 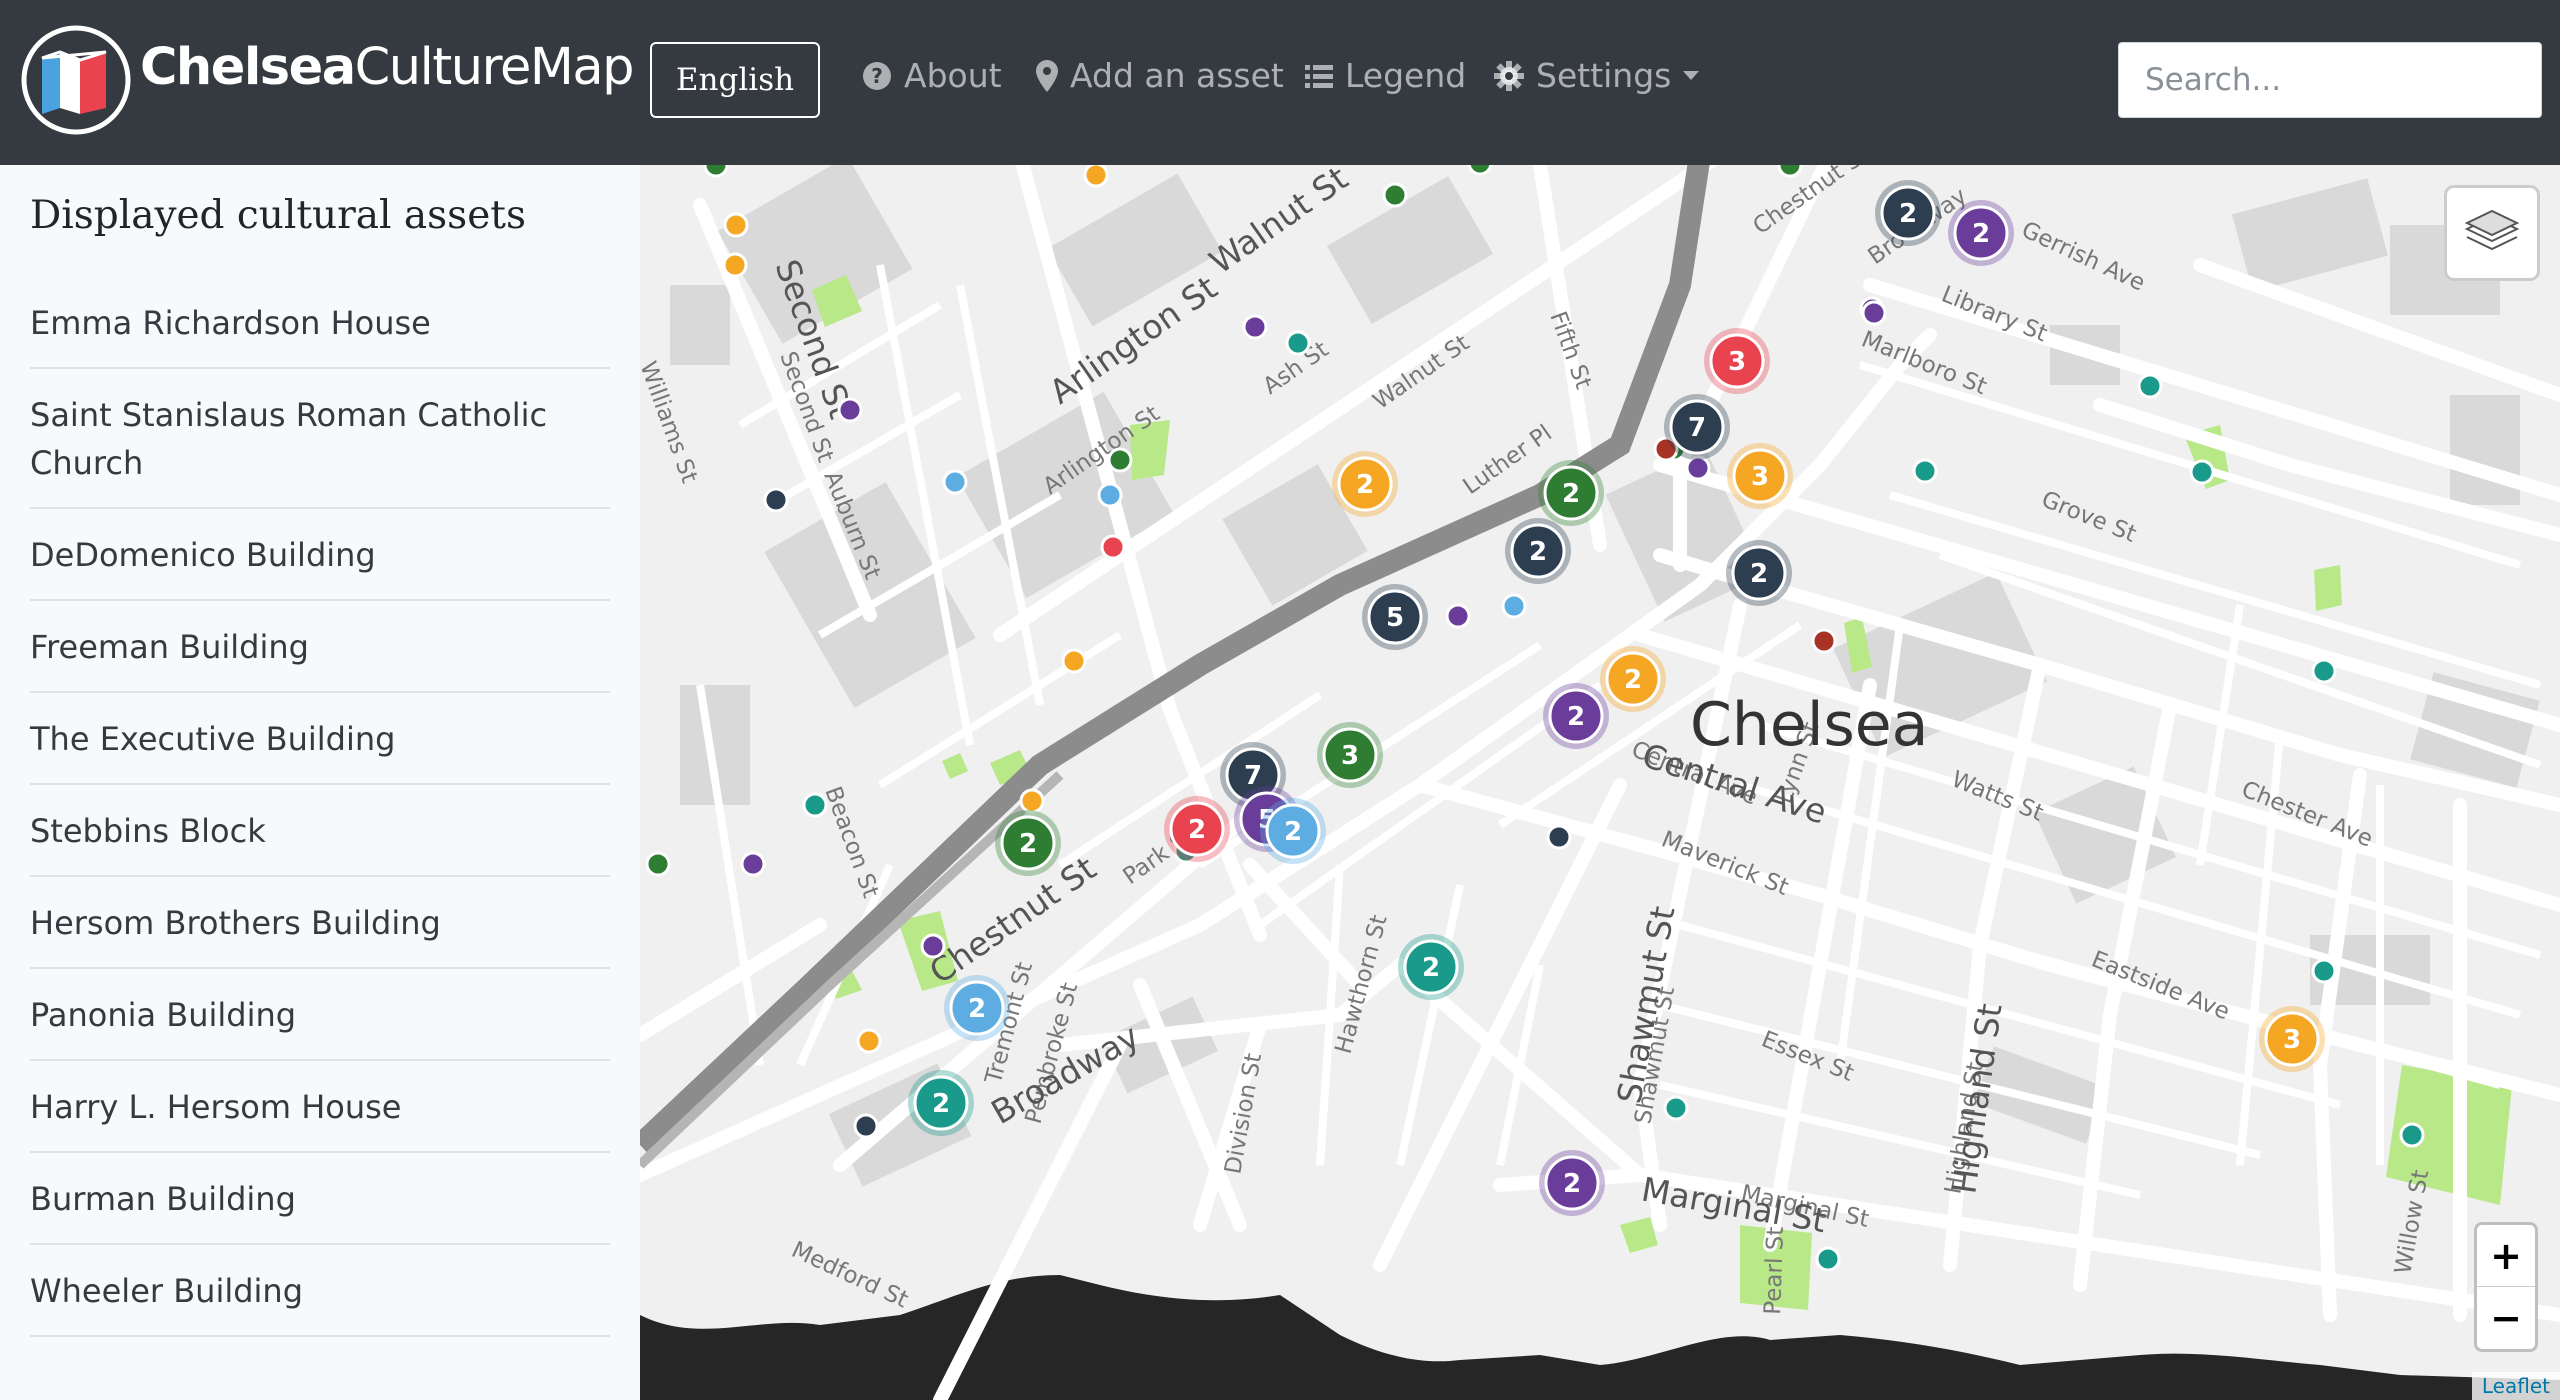 What do you see at coordinates (2492, 230) in the screenshot?
I see `layers-icon` at bounding box center [2492, 230].